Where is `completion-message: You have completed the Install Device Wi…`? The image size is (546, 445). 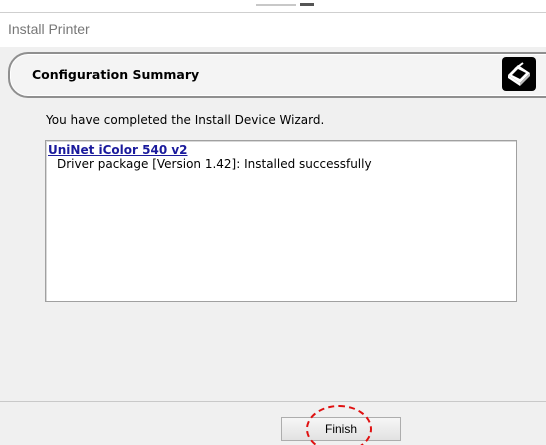 completion-message: You have completed the Install Device Wi… is located at coordinates (185, 120).